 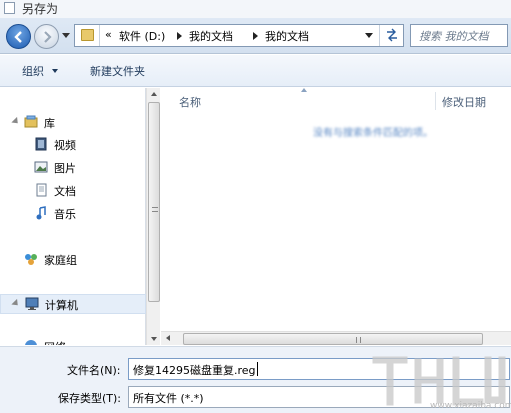 What do you see at coordinates (470, 406) in the screenshot?
I see `watermark-url: www.xiazaiba.com` at bounding box center [470, 406].